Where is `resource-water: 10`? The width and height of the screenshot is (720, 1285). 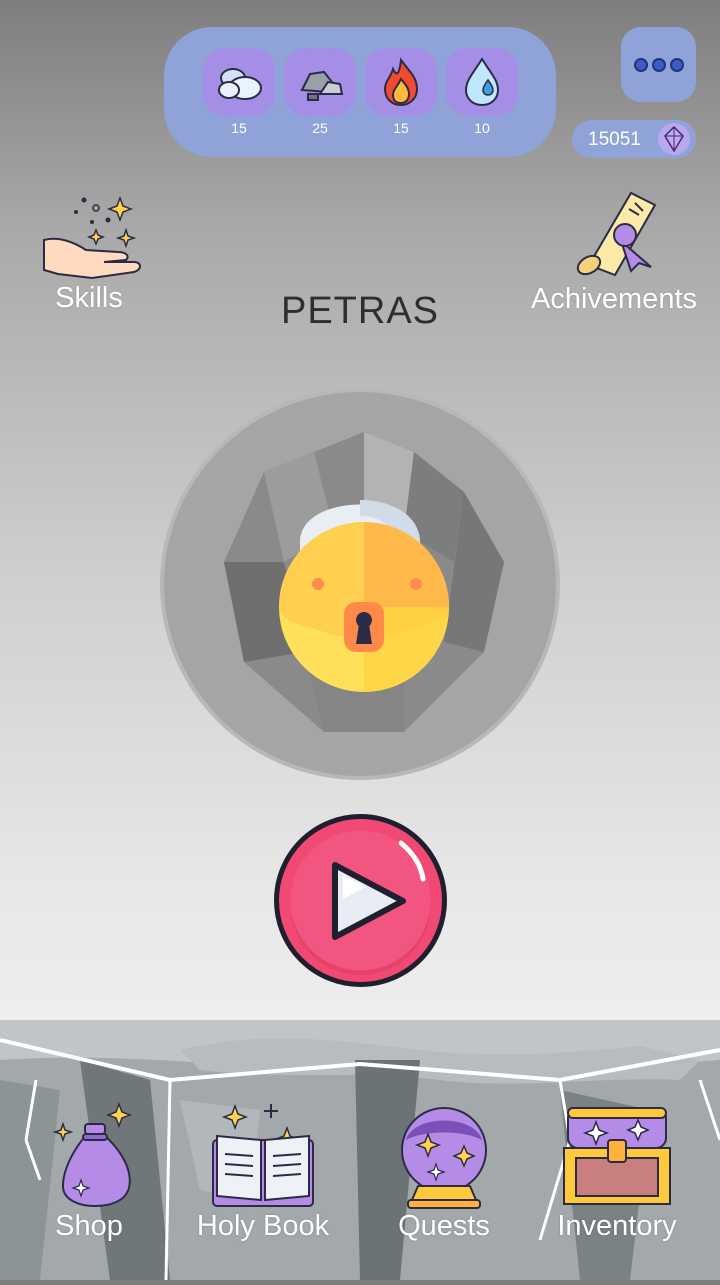 resource-water: 10 is located at coordinates (482, 92).